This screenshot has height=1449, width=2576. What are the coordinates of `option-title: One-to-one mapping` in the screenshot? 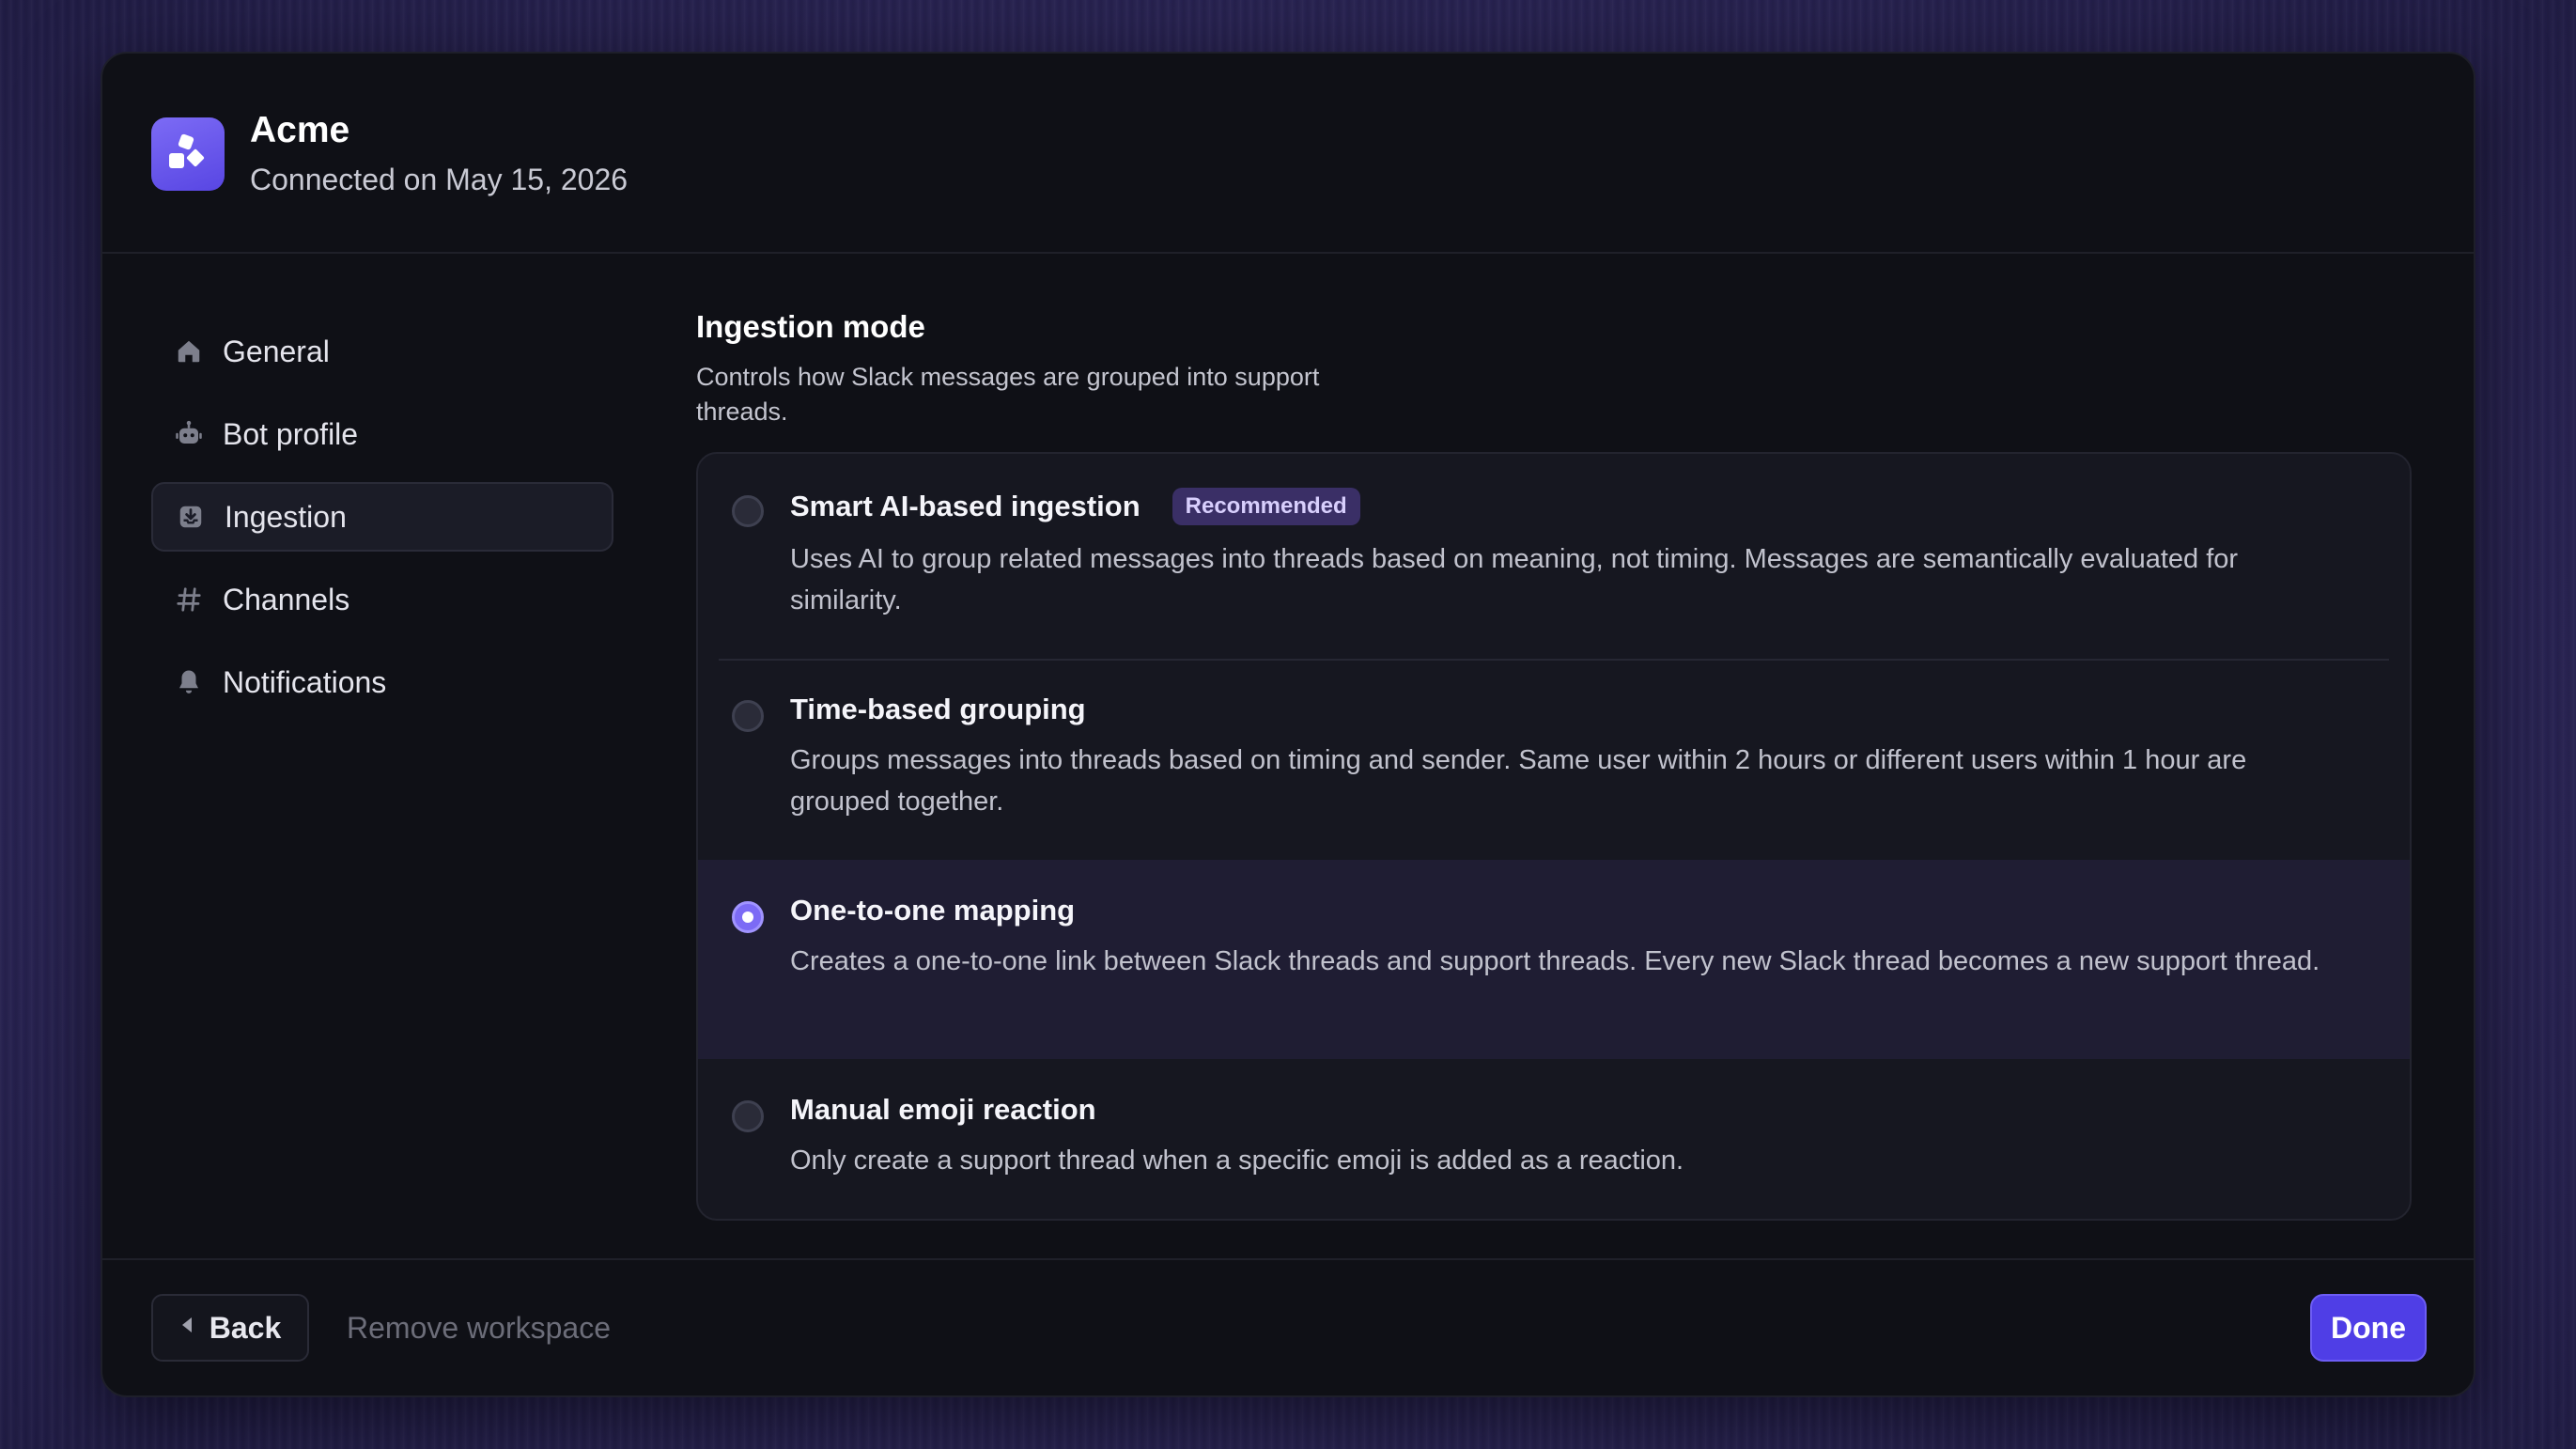 It's located at (933, 910).